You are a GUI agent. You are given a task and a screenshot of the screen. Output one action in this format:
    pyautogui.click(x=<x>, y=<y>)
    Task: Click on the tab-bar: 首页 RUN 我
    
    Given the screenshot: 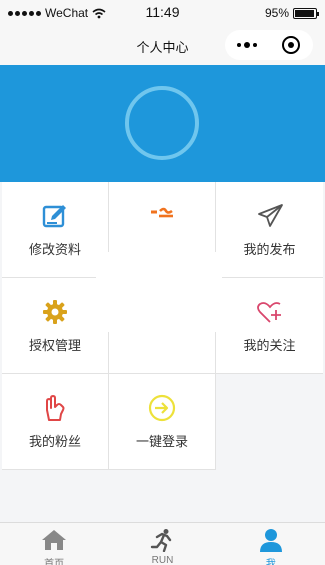 What is the action you would take?
    pyautogui.click(x=162, y=543)
    